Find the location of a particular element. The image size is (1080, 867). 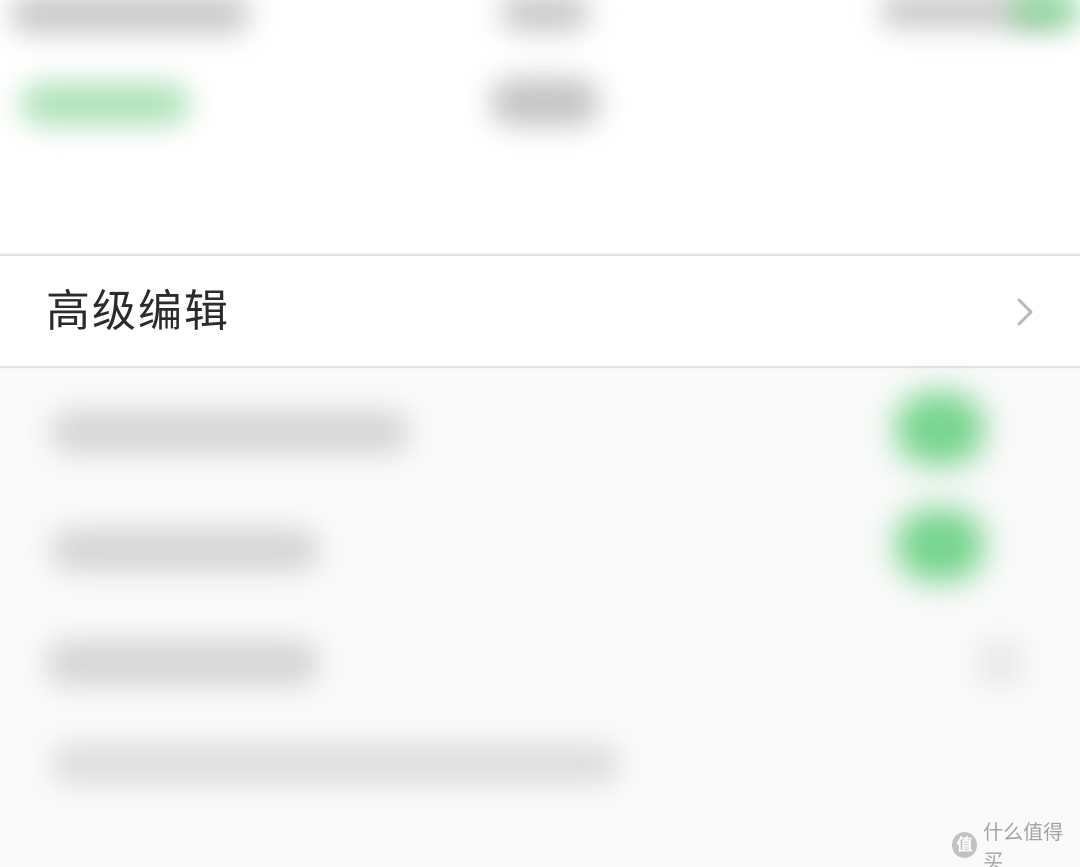

advanced-edit-row: 高级编辑 is located at coordinates (540, 311).